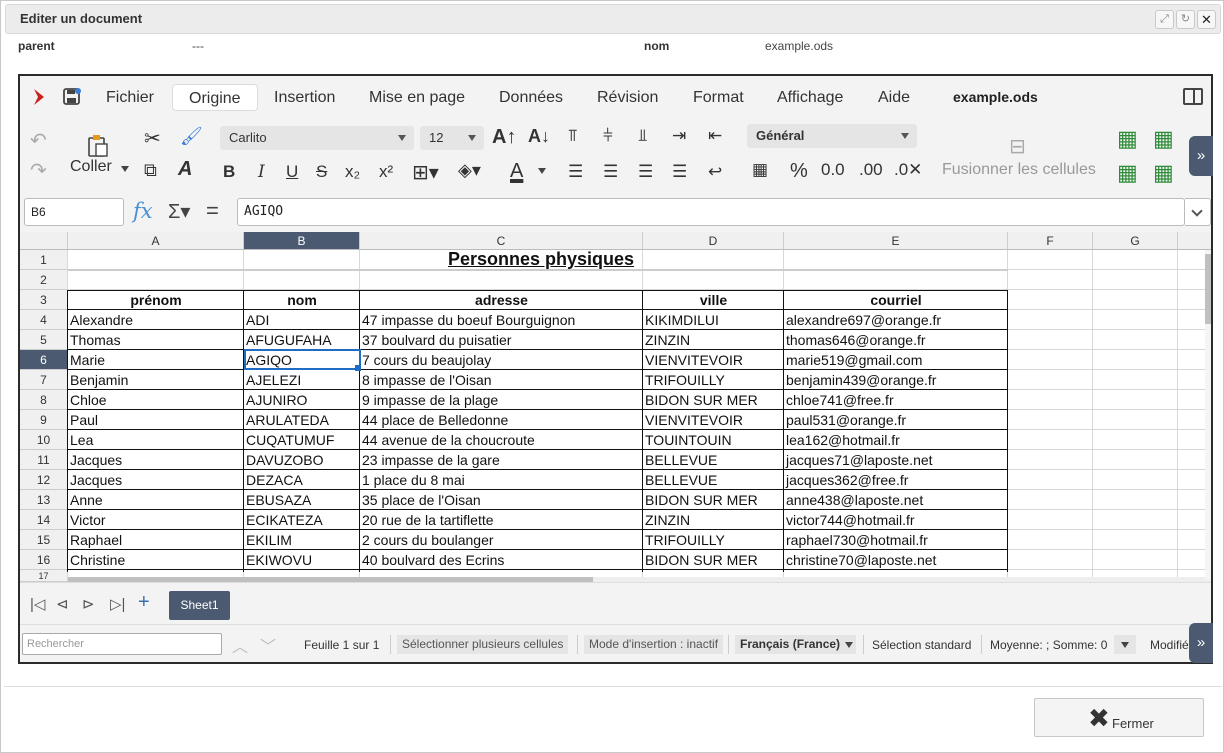 This screenshot has width=1224, height=753. What do you see at coordinates (500, 460) in the screenshot?
I see `table-cell: 23 impasse de la gare` at bounding box center [500, 460].